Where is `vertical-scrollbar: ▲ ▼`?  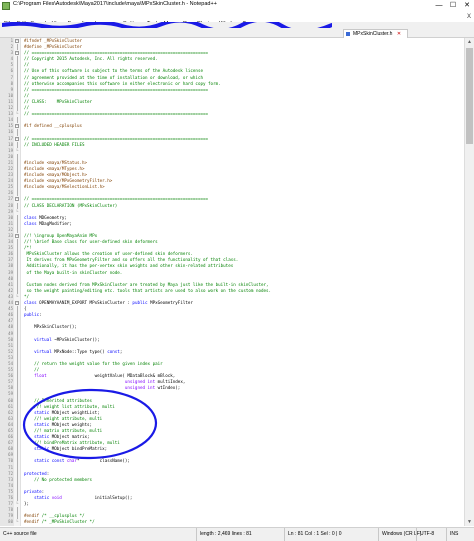 vertical-scrollbar: ▲ ▼ is located at coordinates (469, 282).